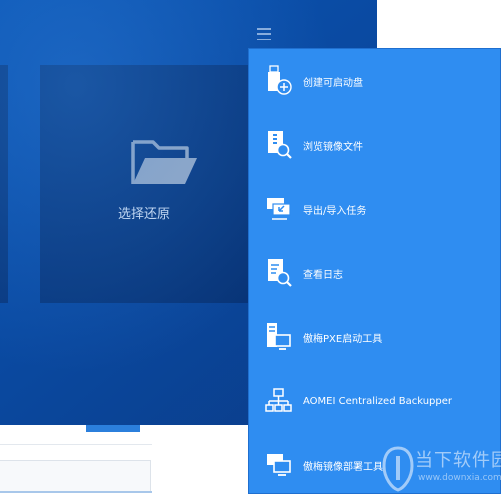  What do you see at coordinates (76, 492) in the screenshot?
I see `field-underline` at bounding box center [76, 492].